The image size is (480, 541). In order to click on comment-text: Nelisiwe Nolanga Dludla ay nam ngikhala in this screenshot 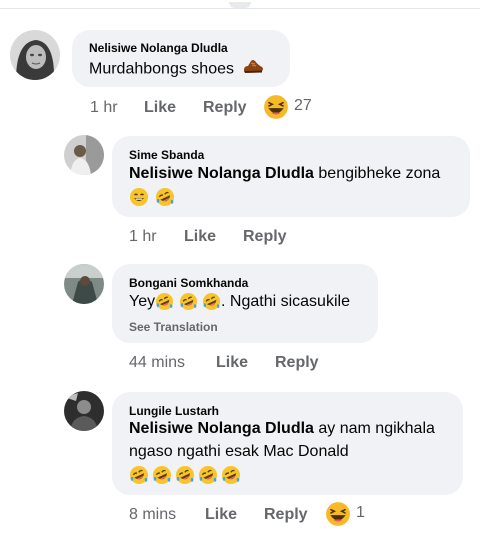, I will do `click(282, 428)`.